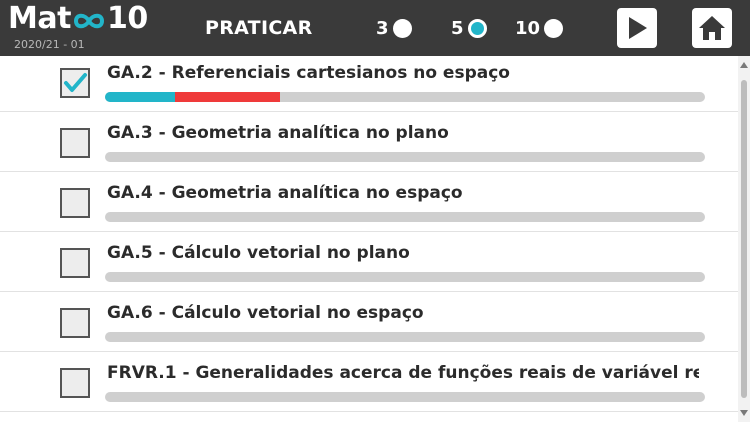  I want to click on progress-wrong-segment, so click(228, 97).